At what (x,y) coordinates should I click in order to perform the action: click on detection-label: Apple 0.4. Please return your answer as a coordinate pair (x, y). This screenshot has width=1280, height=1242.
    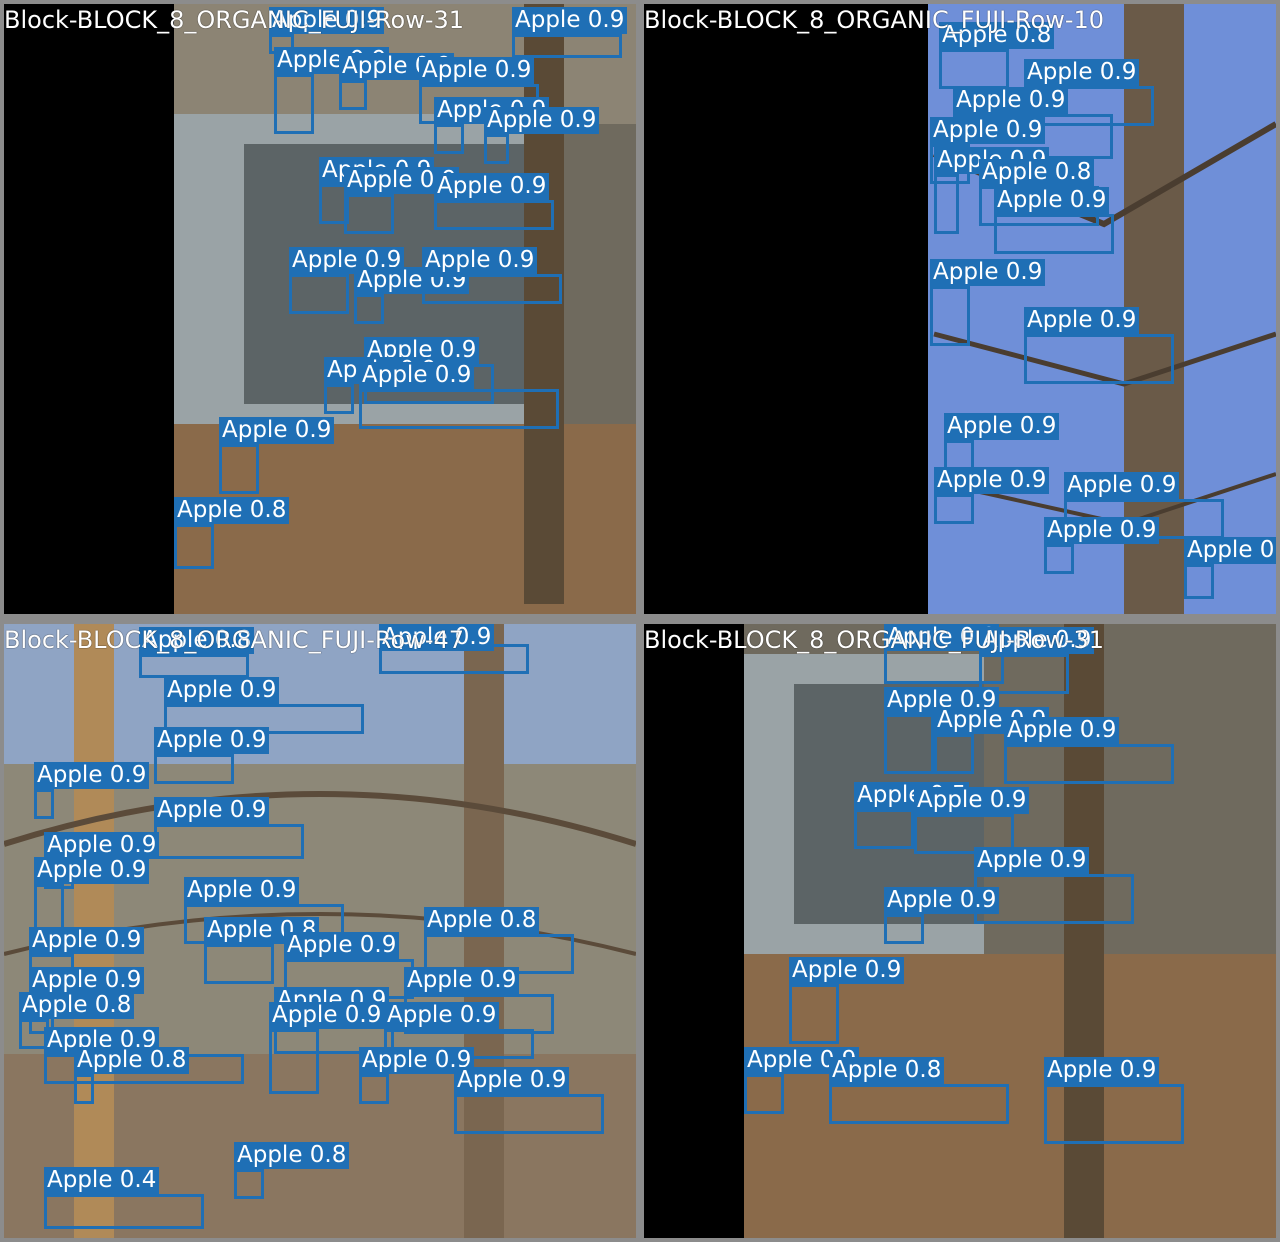
    Looking at the image, I should click on (102, 1180).